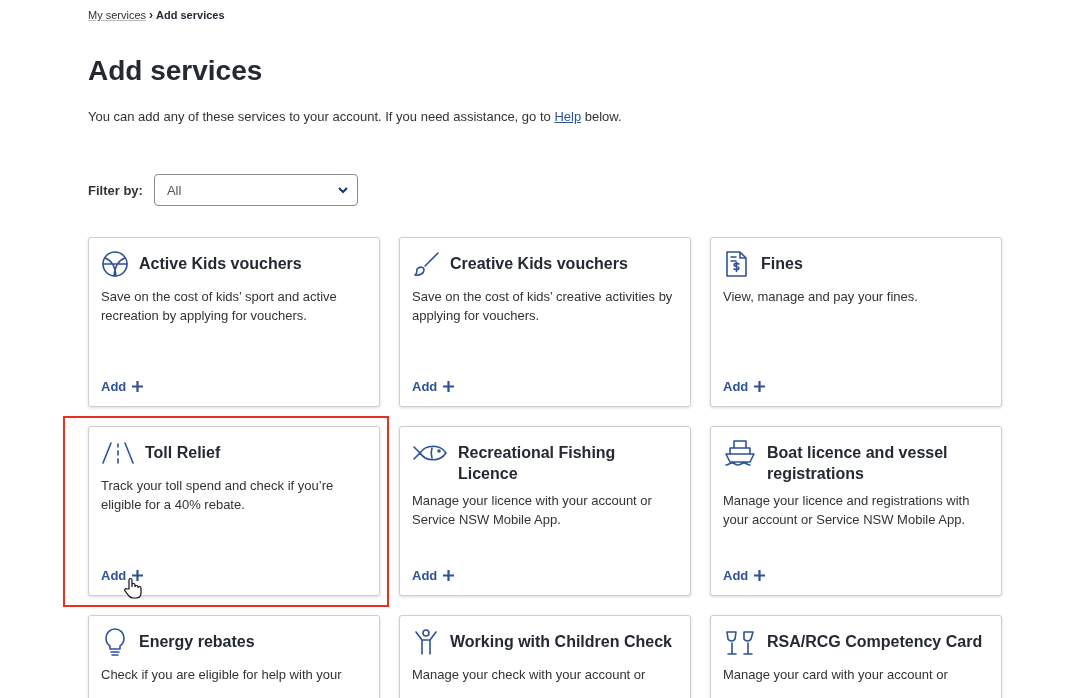  What do you see at coordinates (115, 190) in the screenshot?
I see `filter-label: Filter by:` at bounding box center [115, 190].